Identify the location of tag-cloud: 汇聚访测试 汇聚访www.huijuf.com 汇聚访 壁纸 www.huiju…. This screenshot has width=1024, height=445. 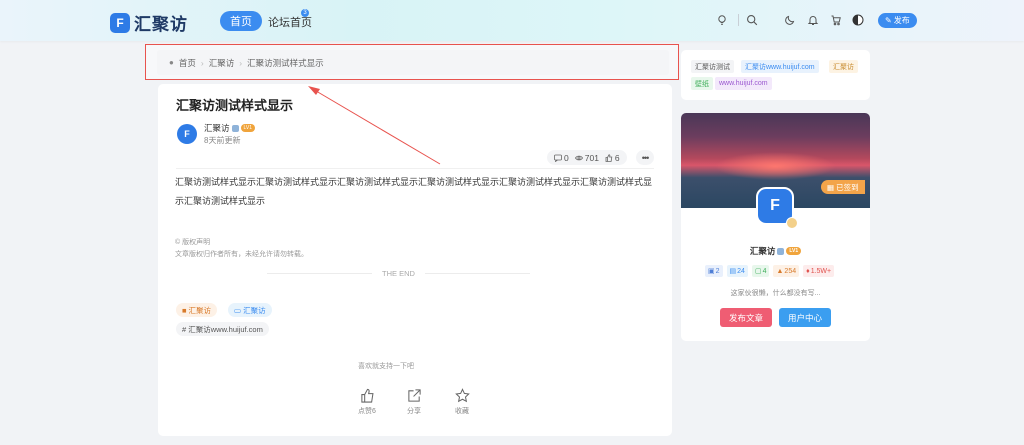
(775, 75).